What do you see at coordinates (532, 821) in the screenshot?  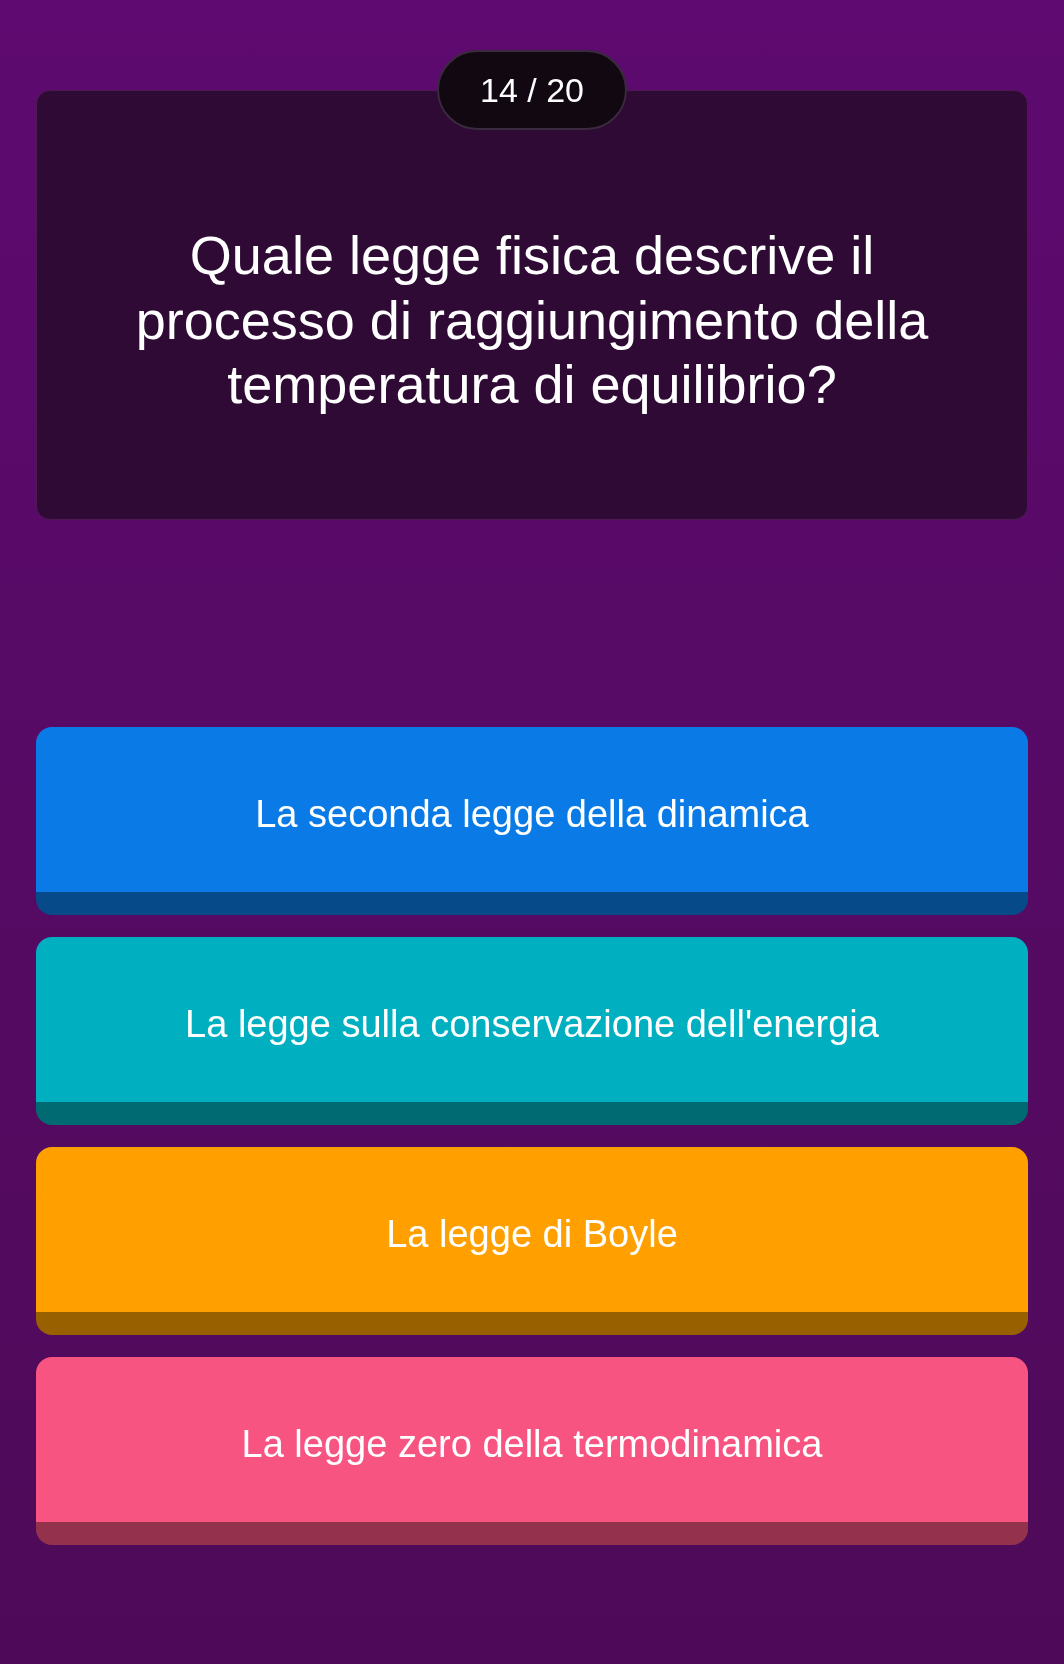 I see `answer-button: La seconda legge della dinamica` at bounding box center [532, 821].